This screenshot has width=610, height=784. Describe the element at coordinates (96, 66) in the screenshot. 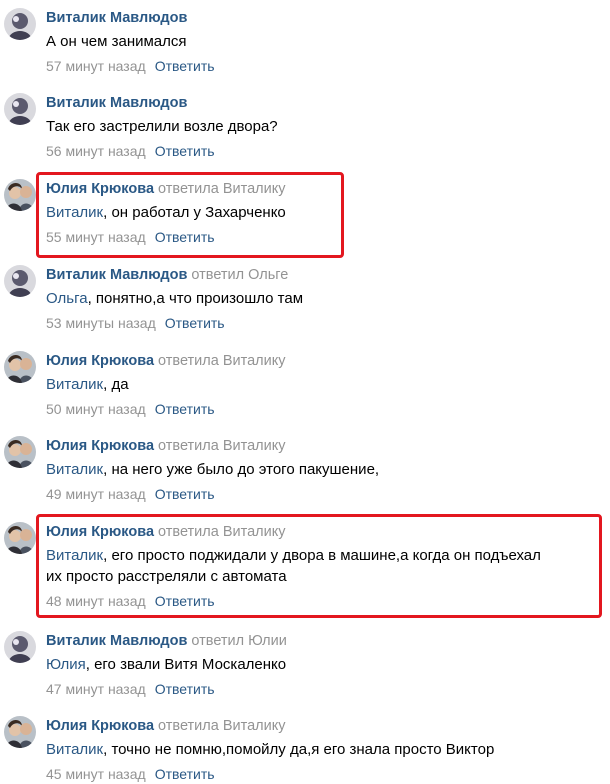

I see `timestamp: 57 минут назад` at that location.